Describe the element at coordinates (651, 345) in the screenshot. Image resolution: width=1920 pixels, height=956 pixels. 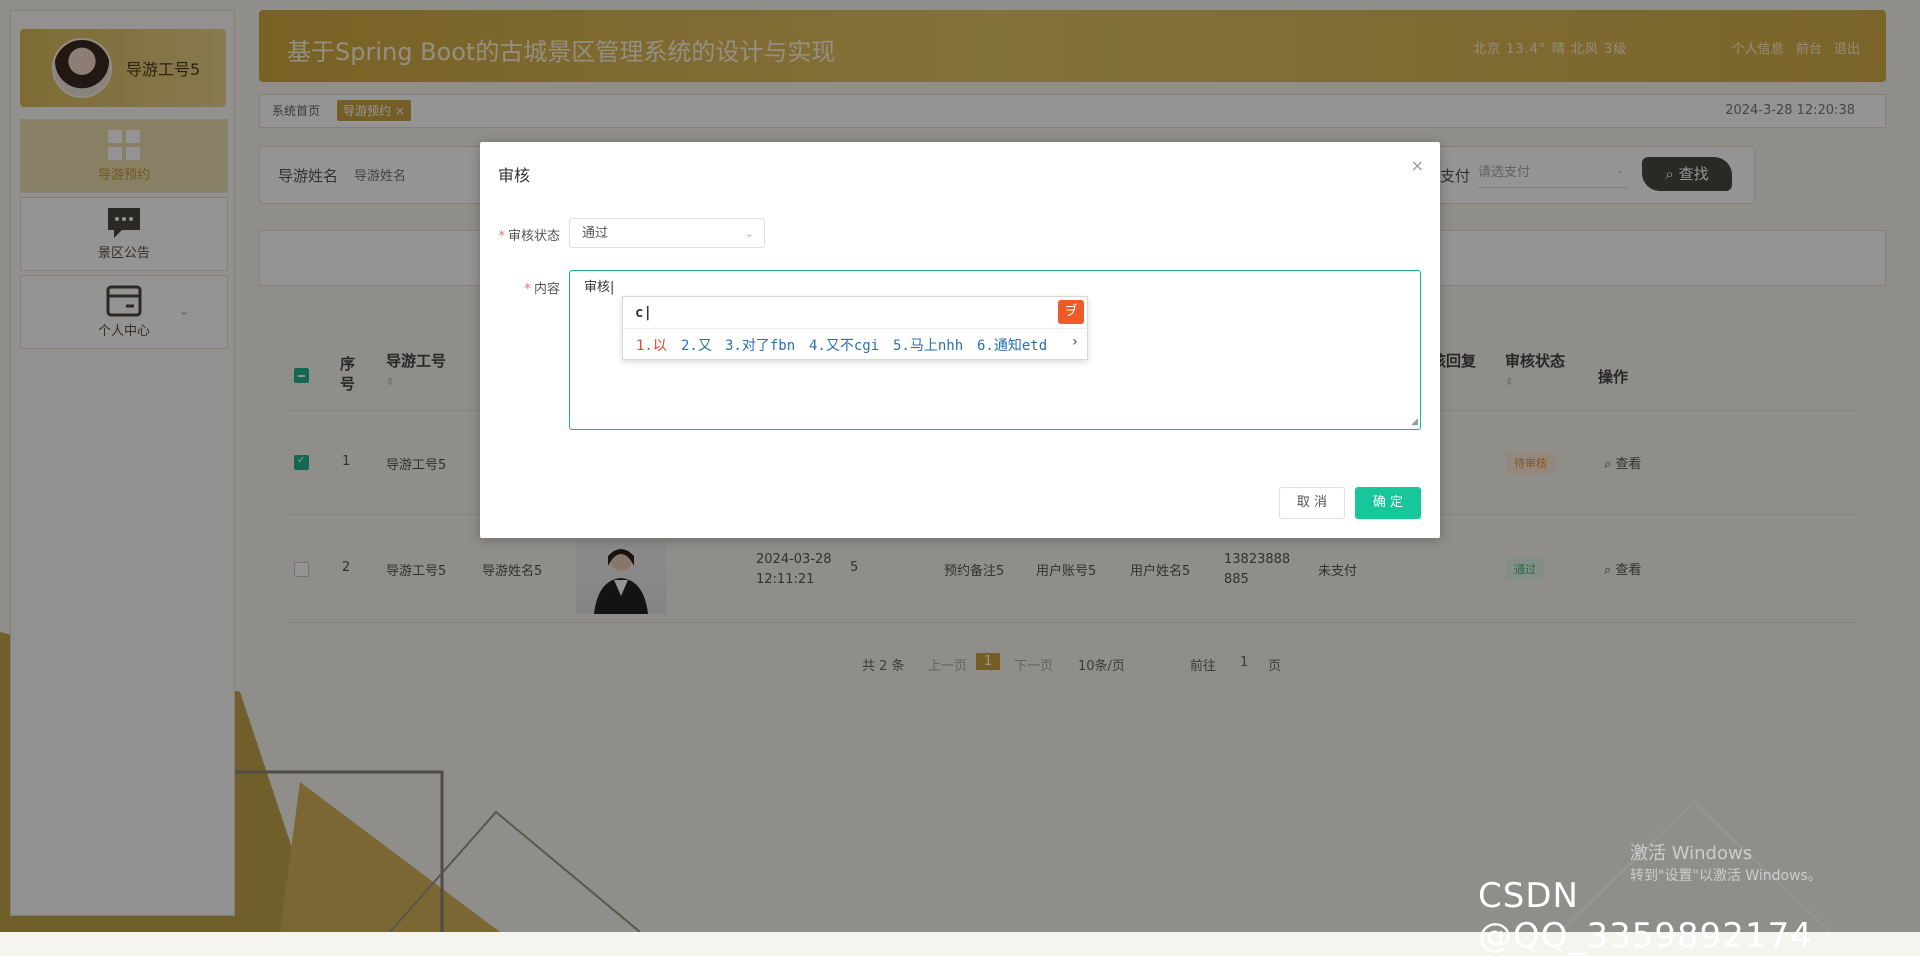
I see `ime-candidate: 1.以` at that location.